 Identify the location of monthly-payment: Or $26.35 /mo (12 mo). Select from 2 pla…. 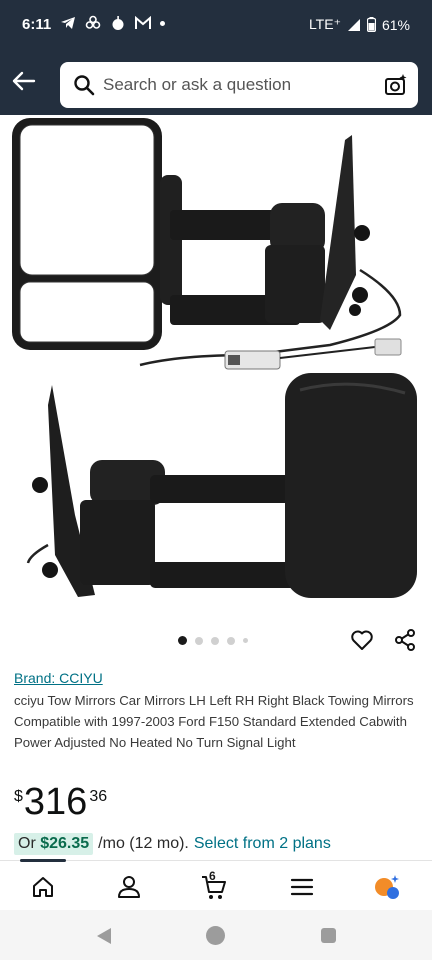
(172, 844).